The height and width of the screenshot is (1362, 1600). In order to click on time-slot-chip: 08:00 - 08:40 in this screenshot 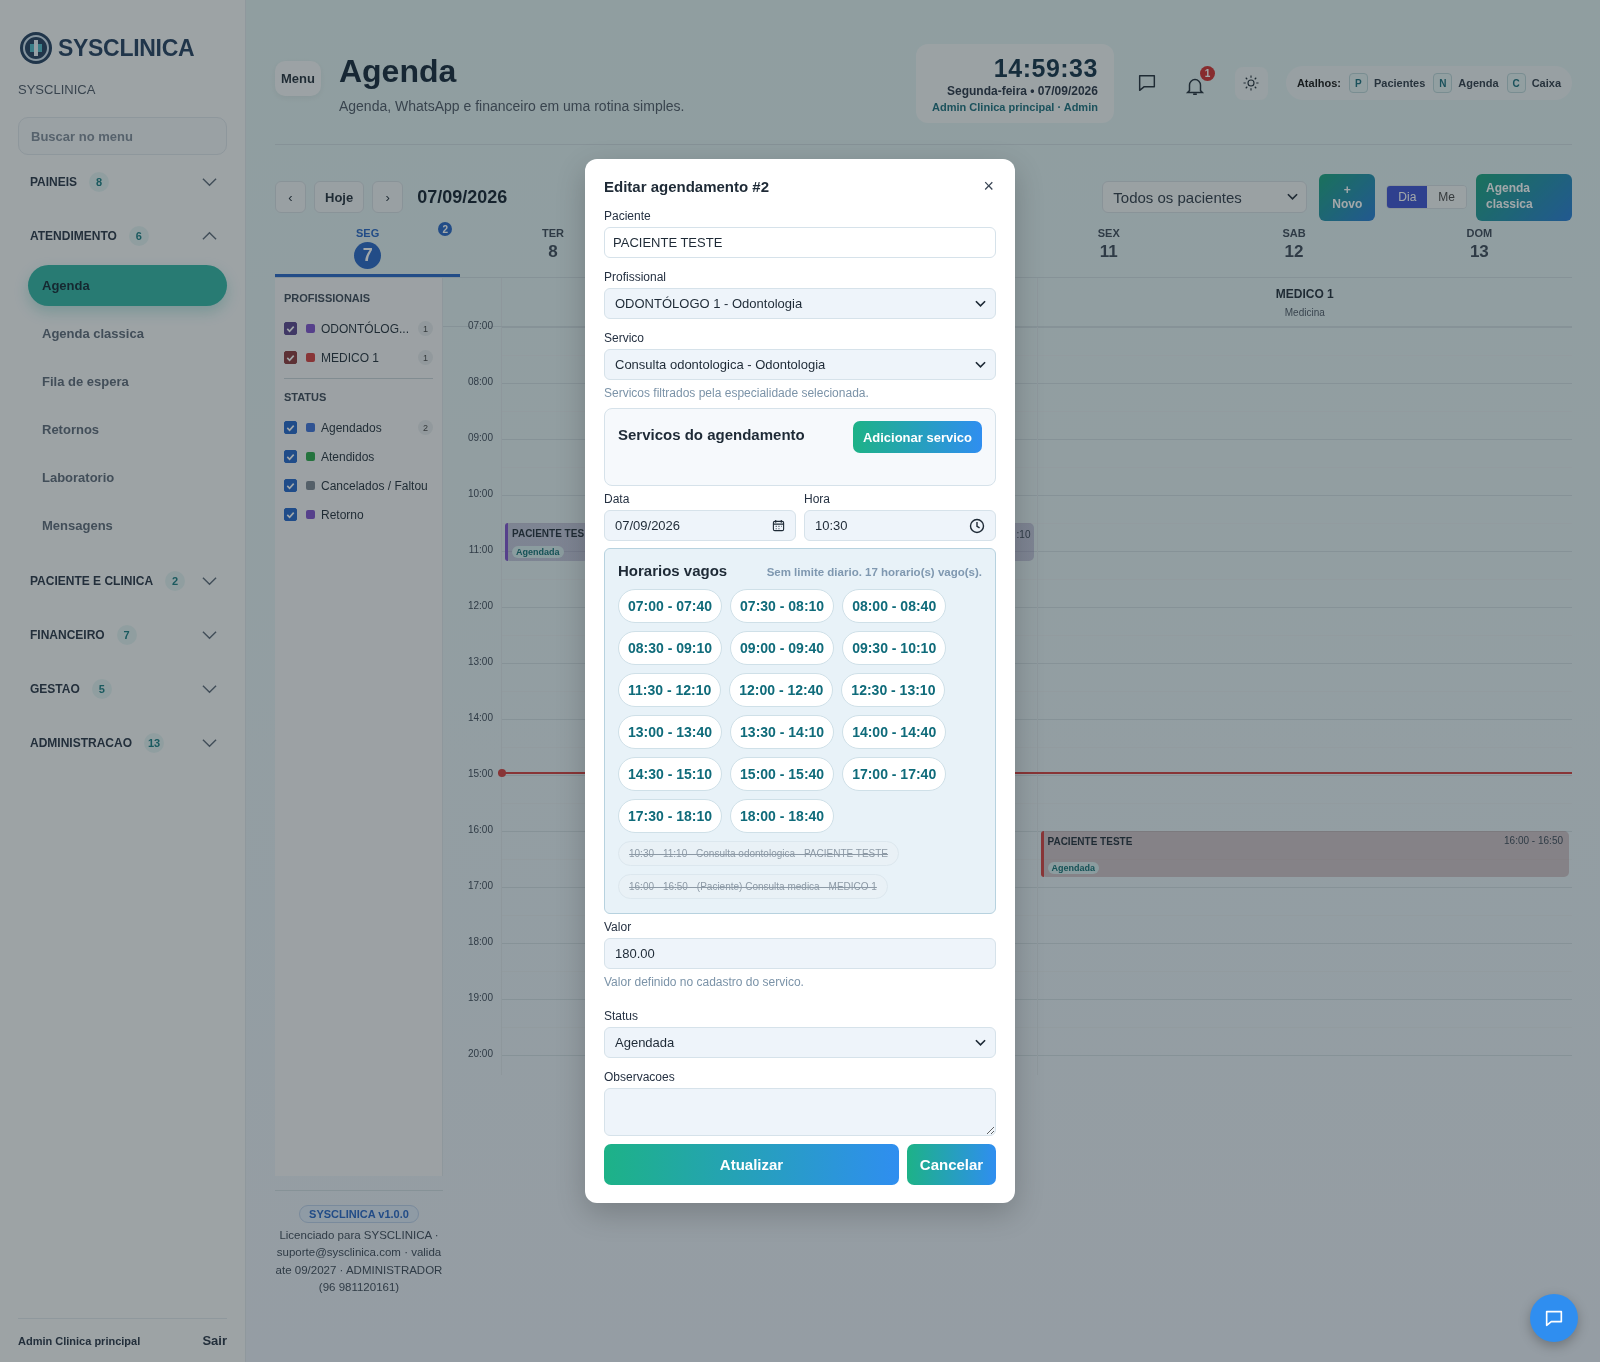, I will do `click(894, 606)`.